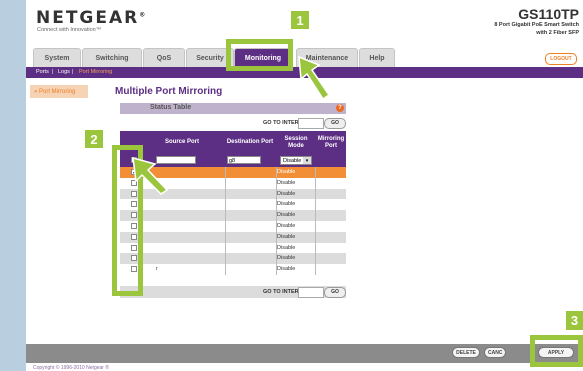  I want to click on column-mirroring-port: Mirroring Port, so click(331, 142).